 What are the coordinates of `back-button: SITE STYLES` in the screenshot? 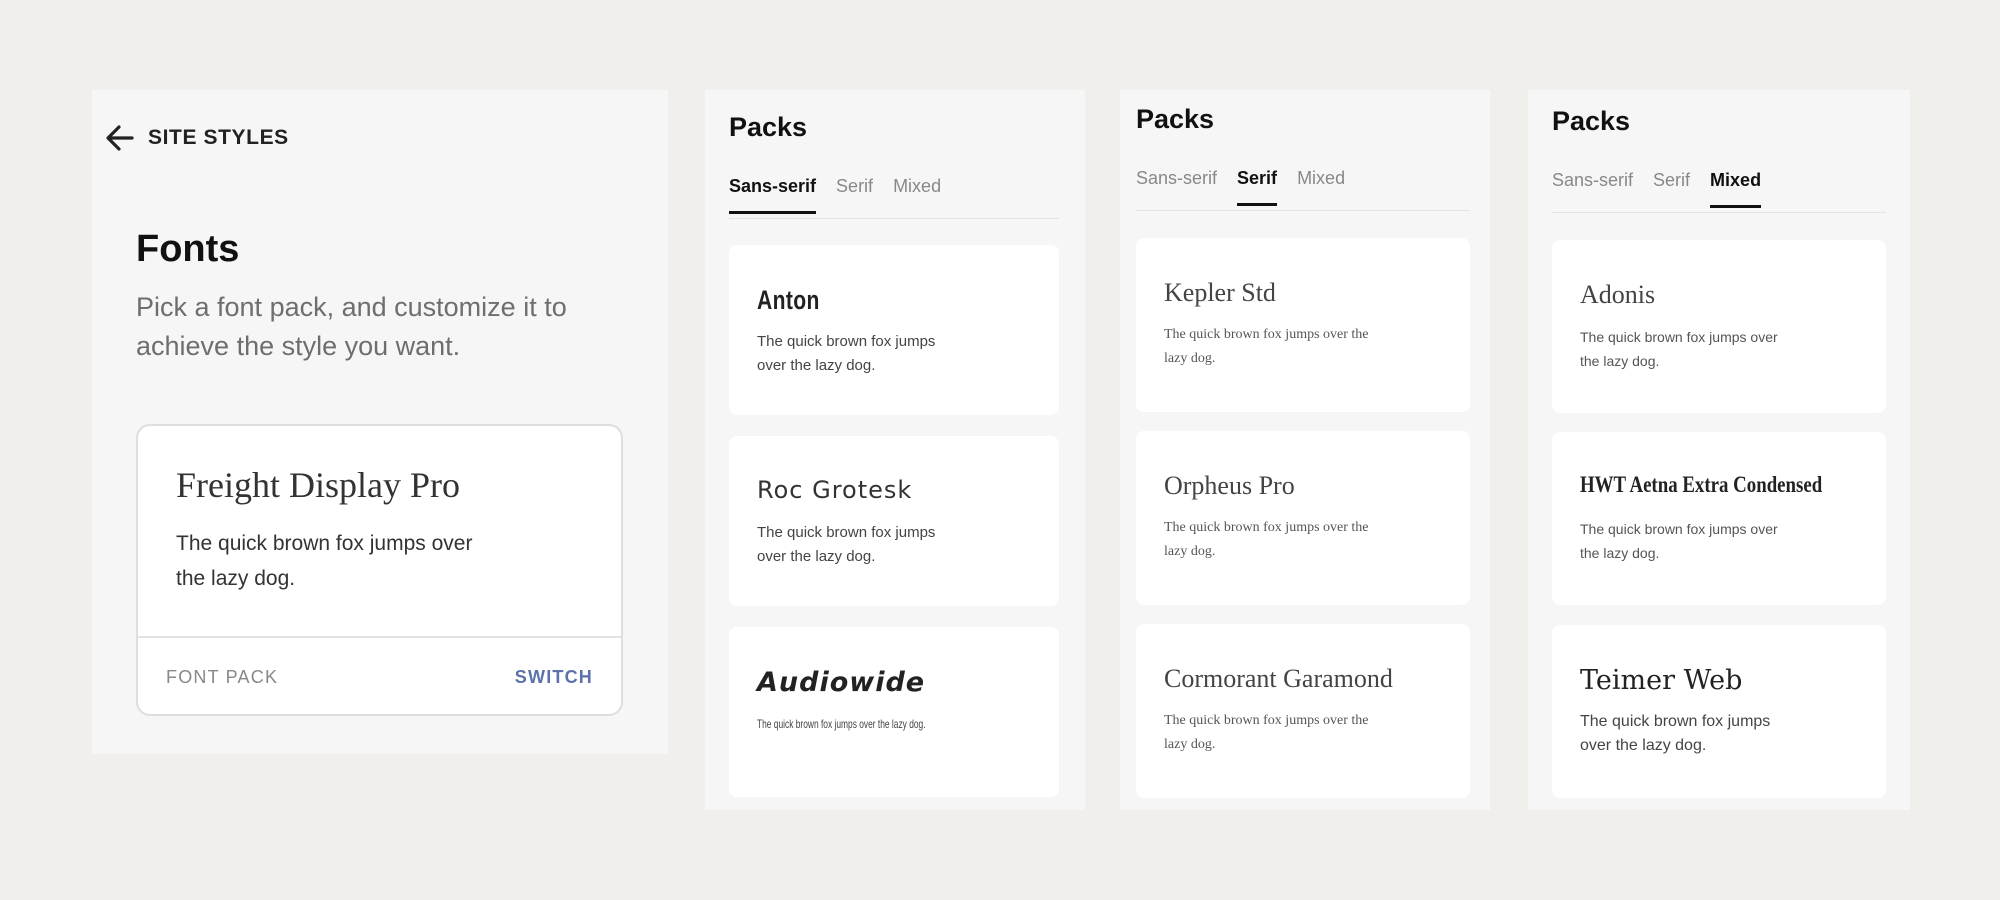 It's located at (196, 138).